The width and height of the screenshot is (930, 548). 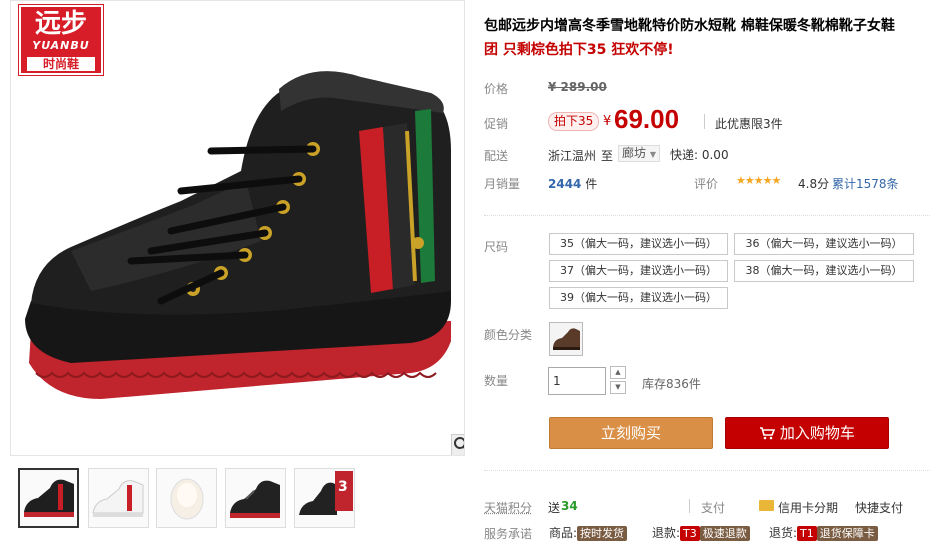 I want to click on payment-label: 支付, so click(x=713, y=508).